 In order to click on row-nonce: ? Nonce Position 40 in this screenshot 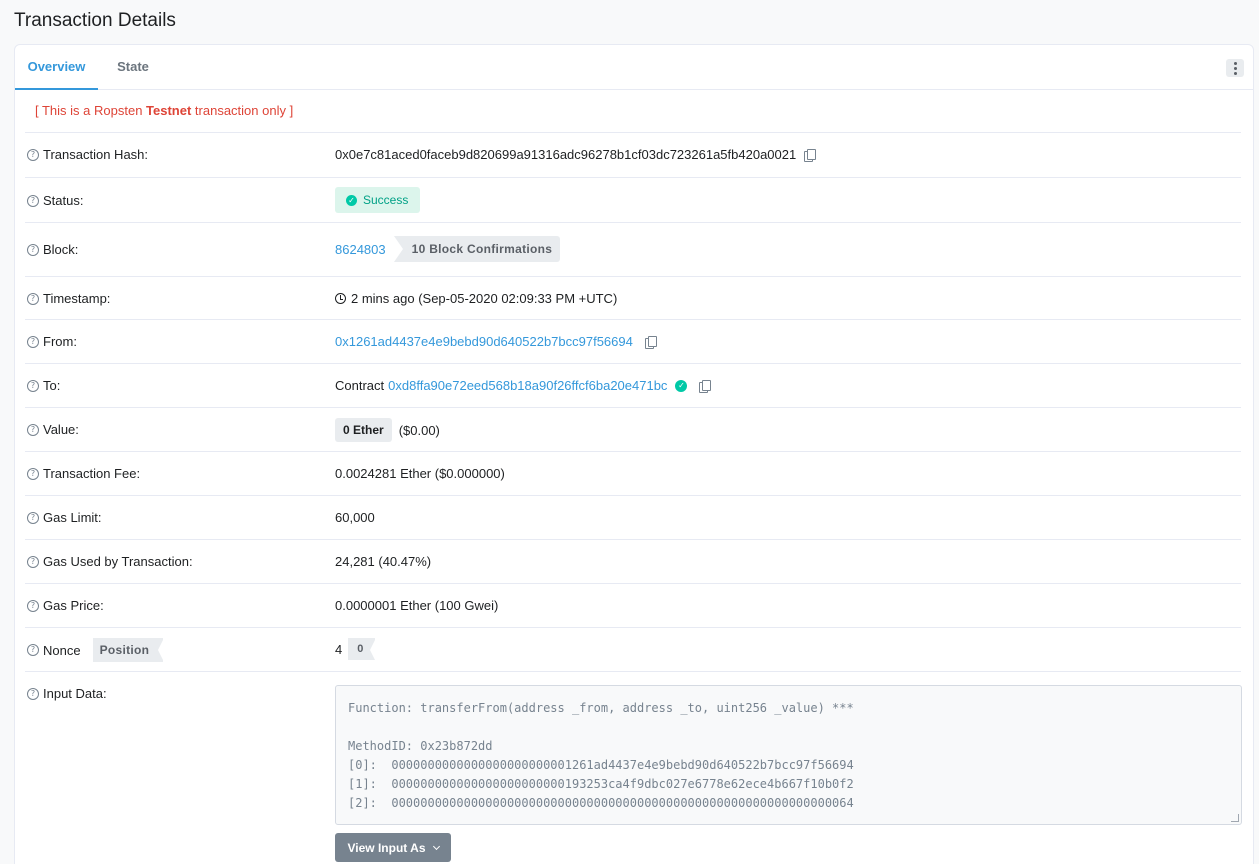, I will do `click(633, 649)`.